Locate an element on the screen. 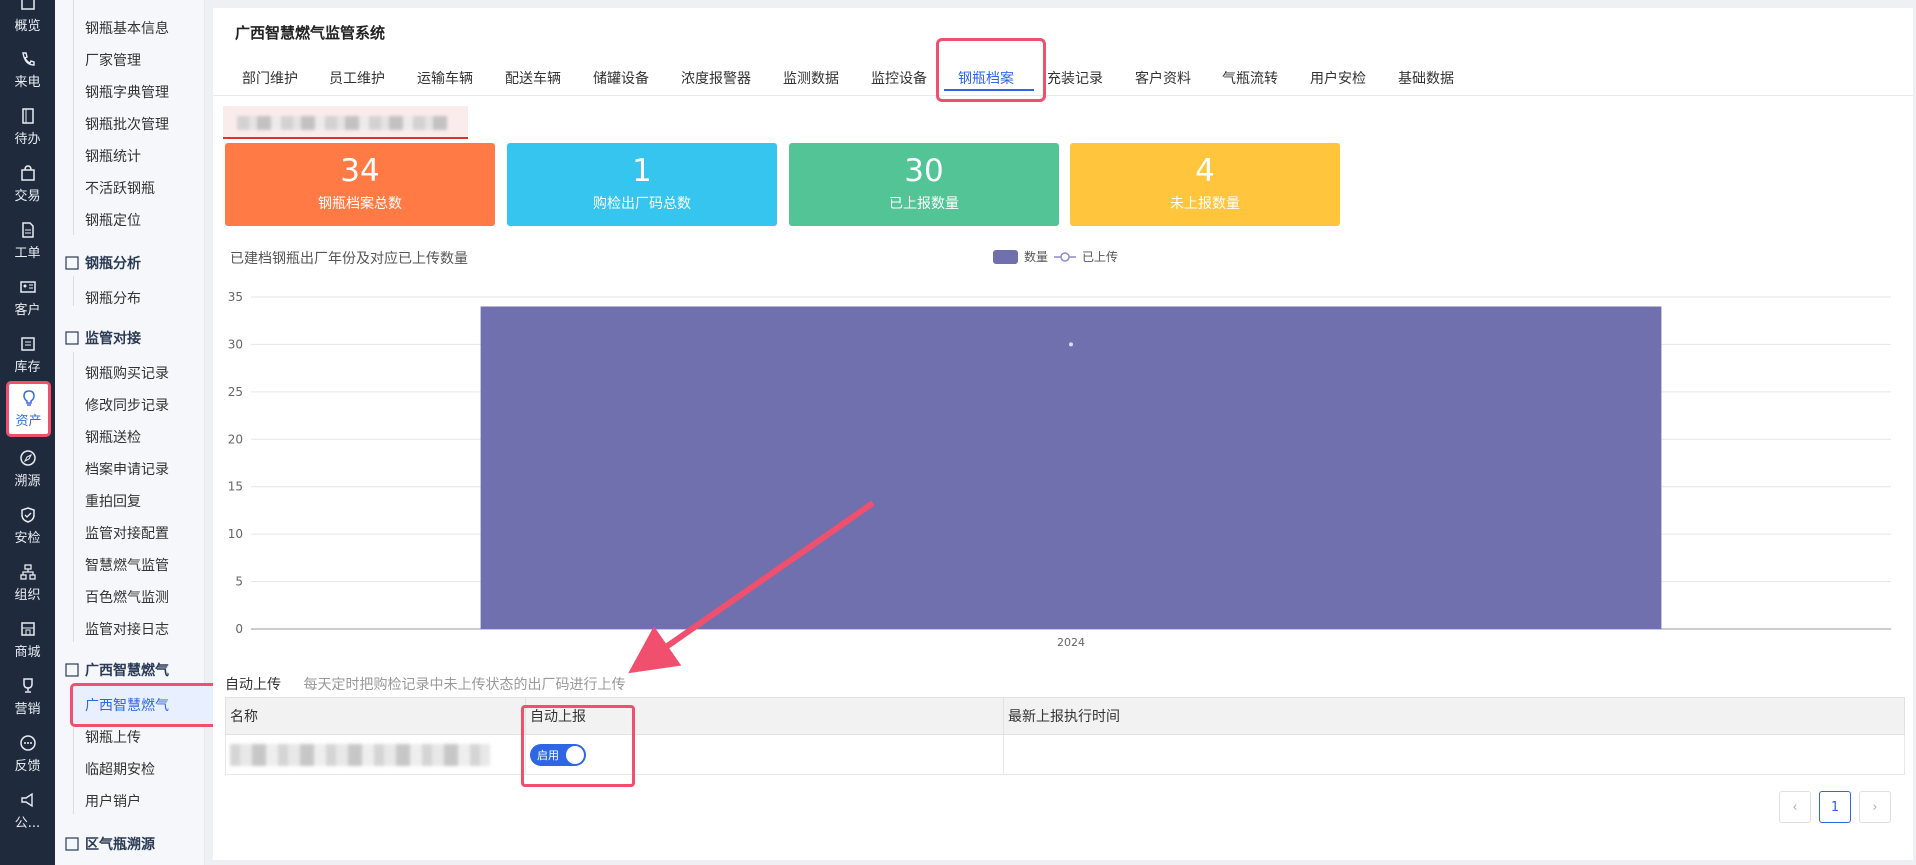 The width and height of the screenshot is (1916, 865). submenu-item: 钢瓶分布 is located at coordinates (113, 298).